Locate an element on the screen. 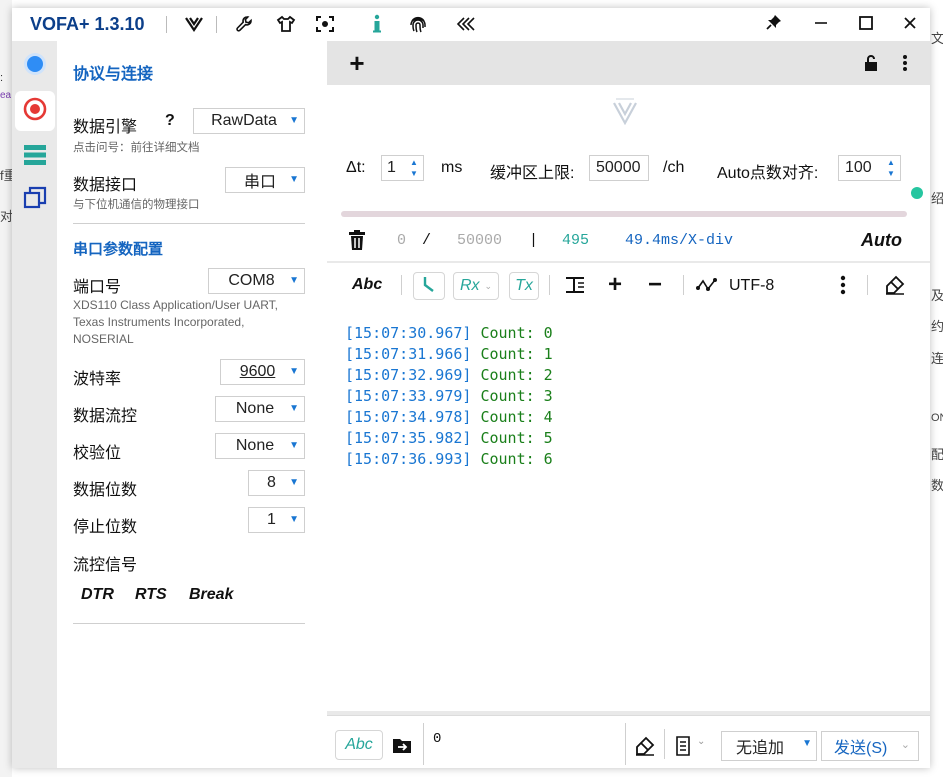  rts-button: RTS is located at coordinates (151, 595).